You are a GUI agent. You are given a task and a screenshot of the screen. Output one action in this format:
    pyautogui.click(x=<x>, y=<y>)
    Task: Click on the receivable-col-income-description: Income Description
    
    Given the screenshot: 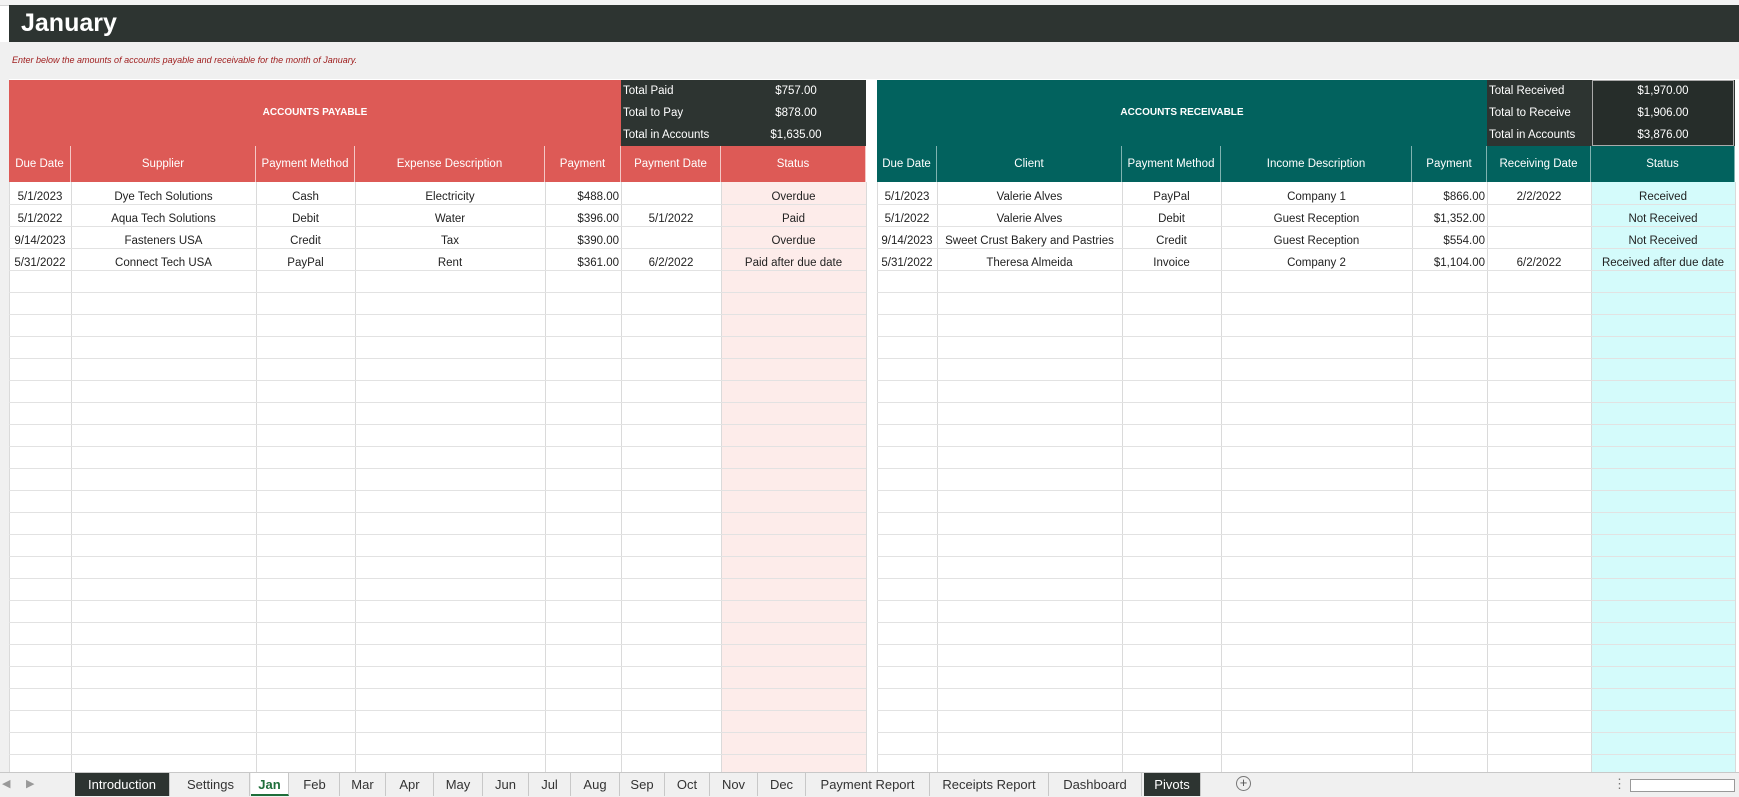 What is the action you would take?
    pyautogui.click(x=1316, y=164)
    